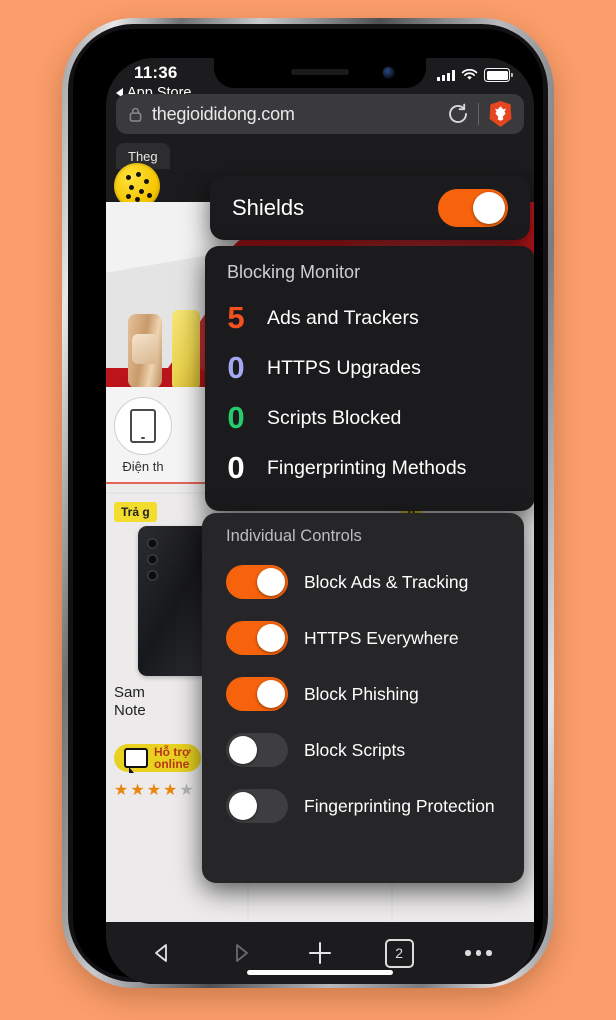  I want to click on url-row: thegioididong.com, so click(320, 116).